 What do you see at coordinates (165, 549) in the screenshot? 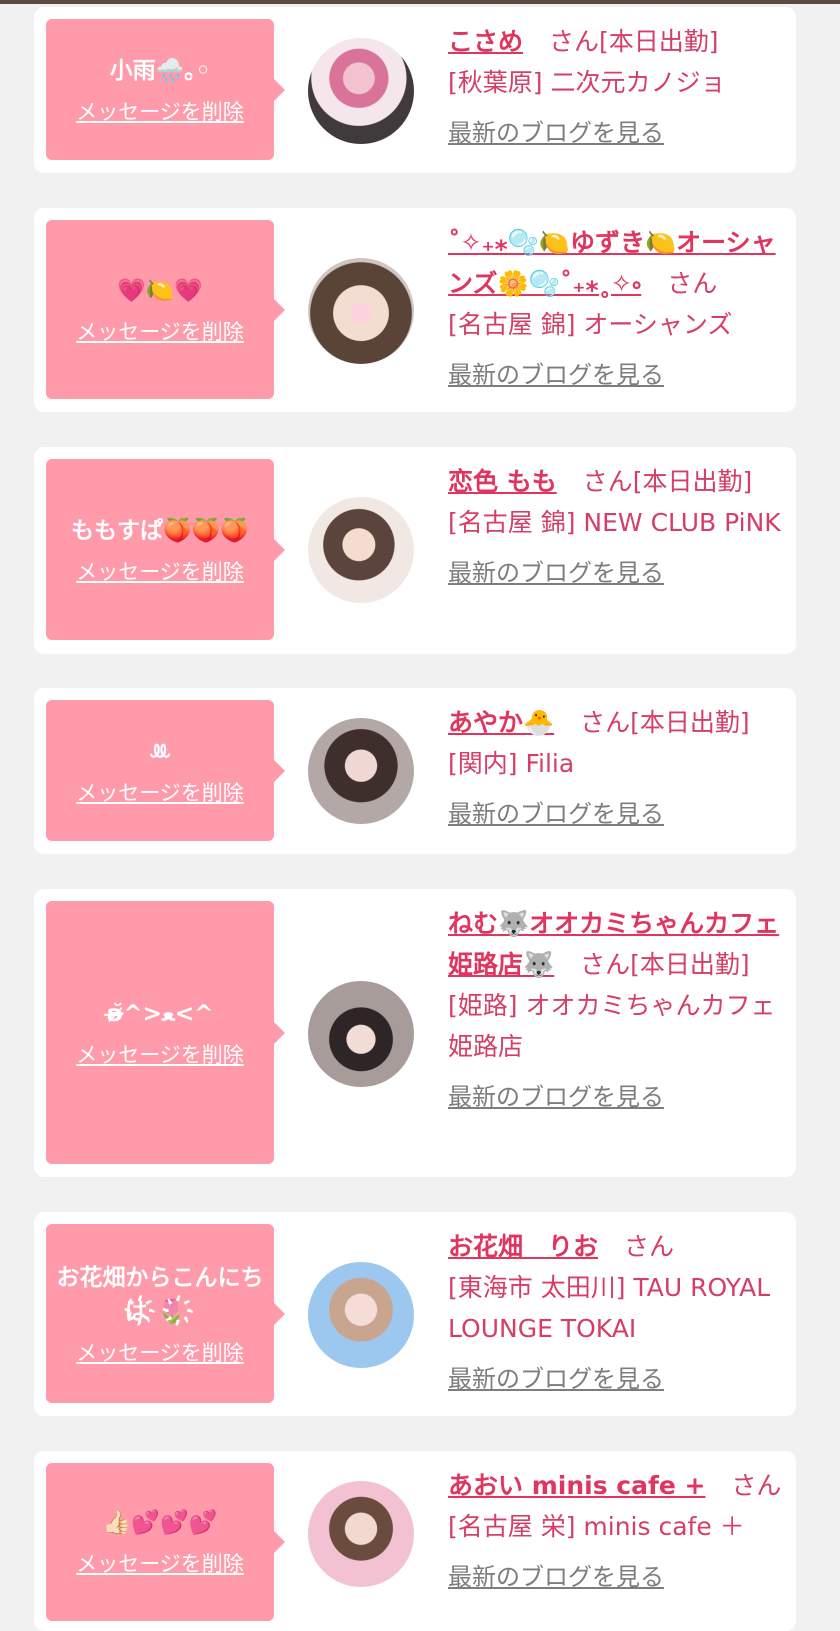
I see `message-bubble: ももすぱ🍑🍑🍑 メッセージを削除` at bounding box center [165, 549].